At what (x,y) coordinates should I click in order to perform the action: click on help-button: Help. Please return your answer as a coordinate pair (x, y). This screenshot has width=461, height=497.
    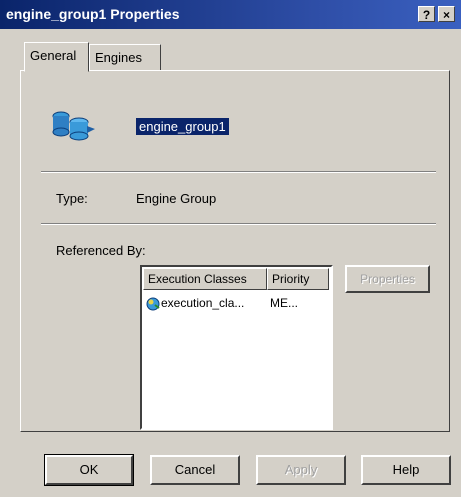
    Looking at the image, I should click on (406, 470).